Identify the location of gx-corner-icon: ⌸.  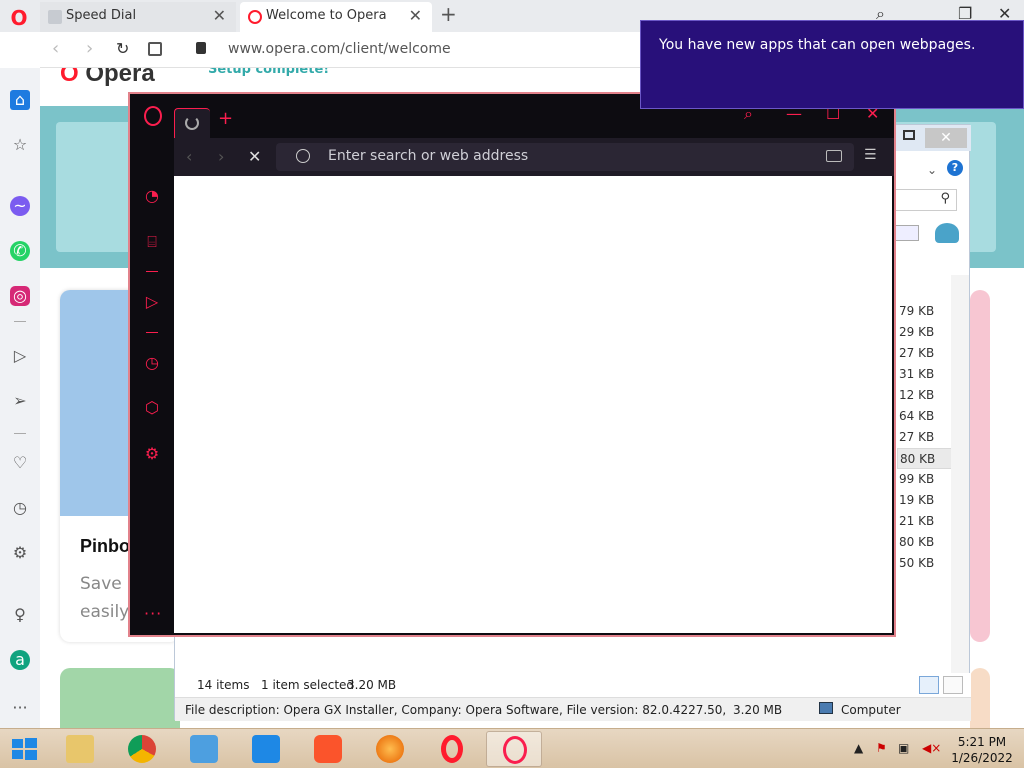
(152, 242).